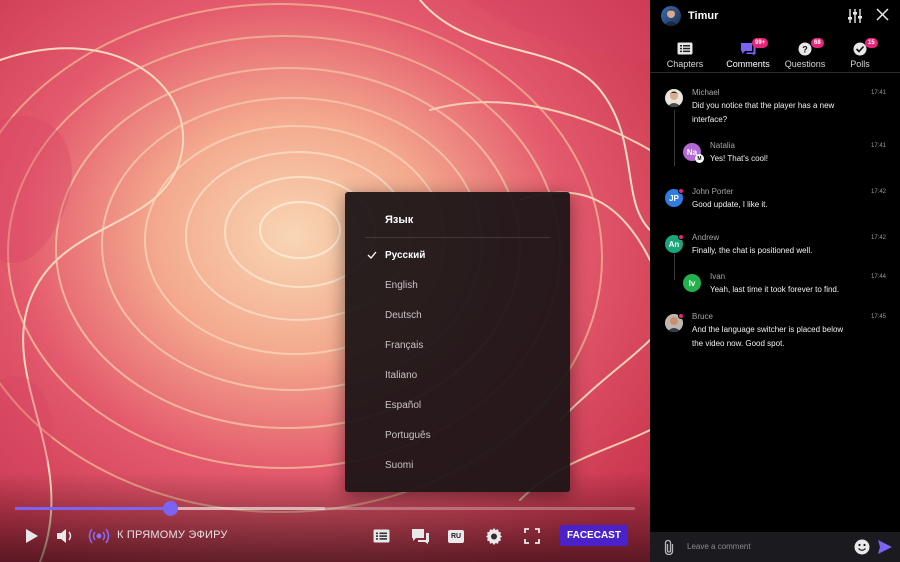 This screenshot has height=562, width=900. What do you see at coordinates (404, 345) in the screenshot?
I see `language-option-french: Français` at bounding box center [404, 345].